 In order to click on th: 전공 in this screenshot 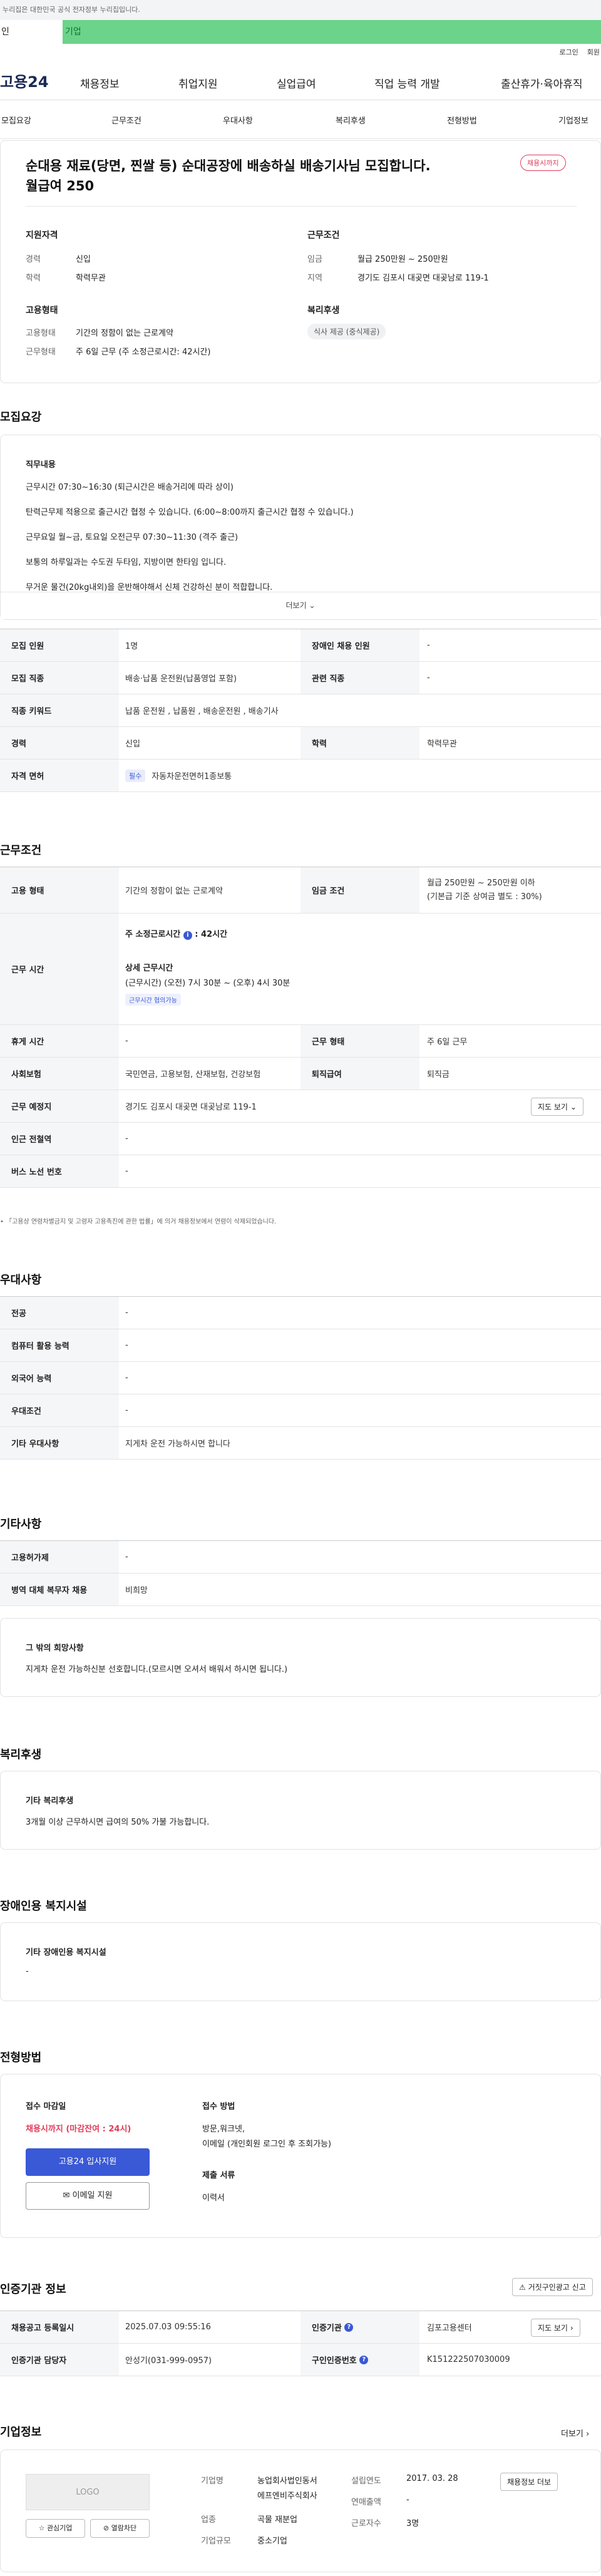, I will do `click(60, 1313)`.